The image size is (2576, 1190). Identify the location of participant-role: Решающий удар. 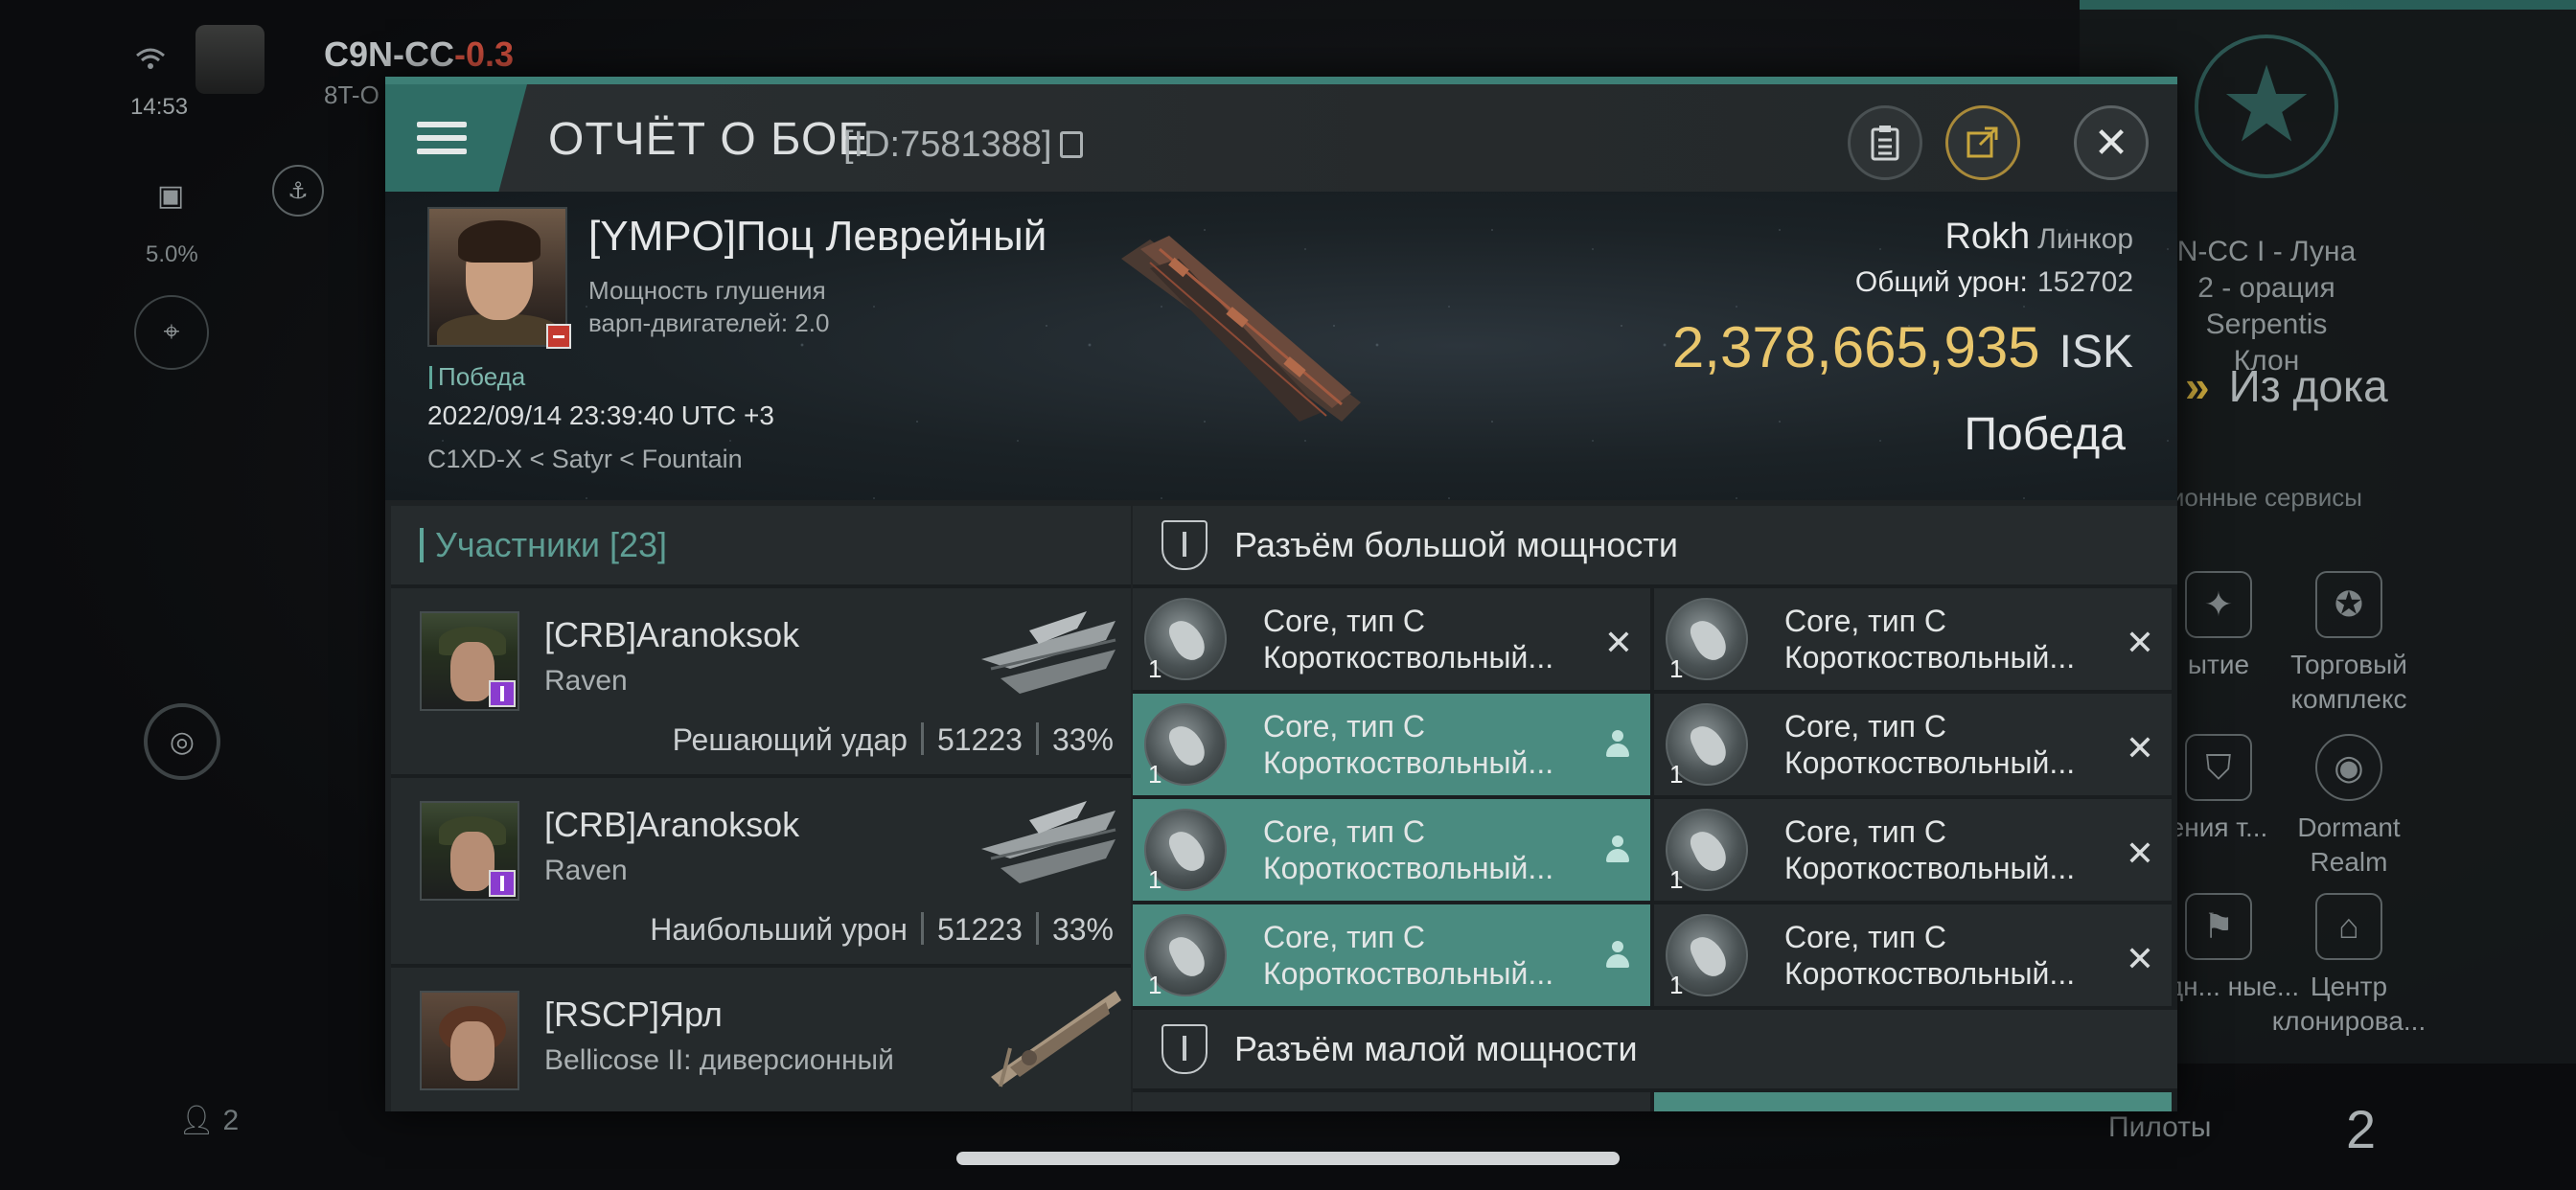
(790, 740).